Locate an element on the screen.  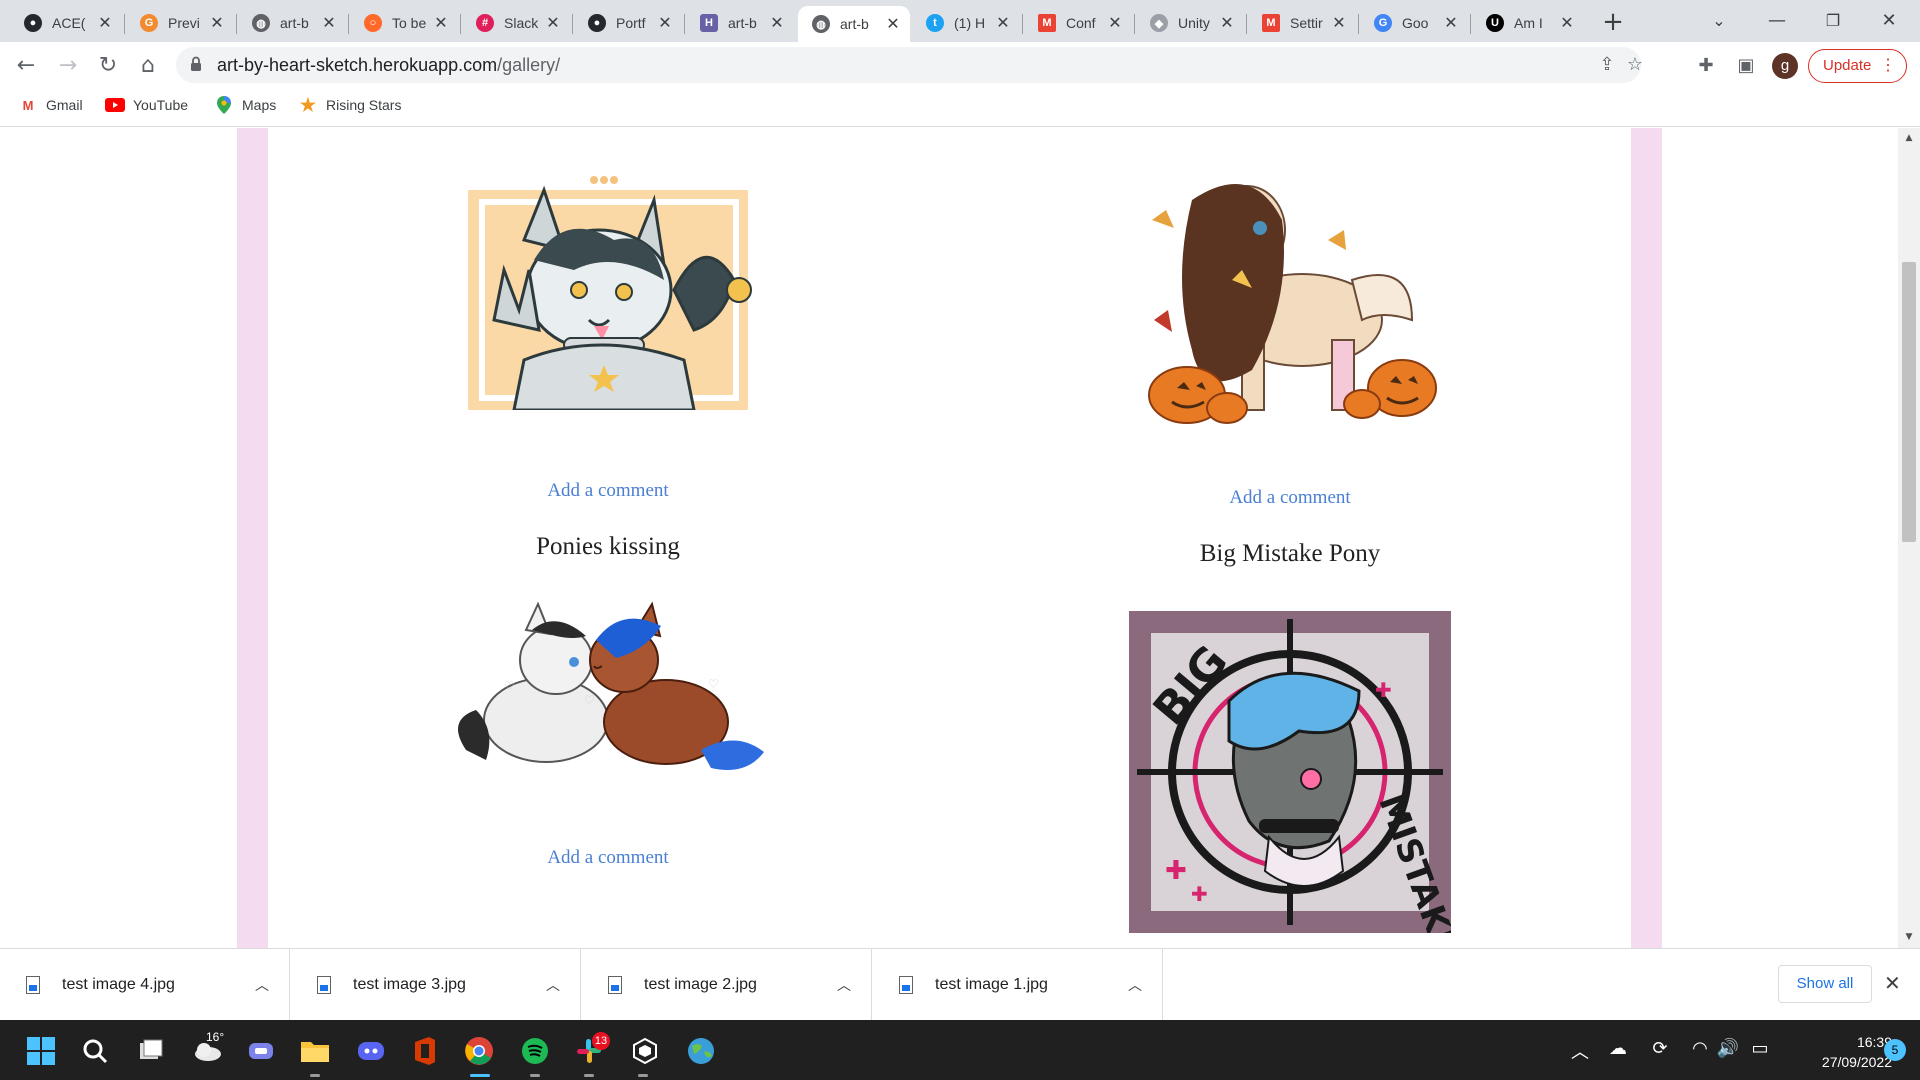
tab-twitter: t (1) H ✕ is located at coordinates (966, 23).